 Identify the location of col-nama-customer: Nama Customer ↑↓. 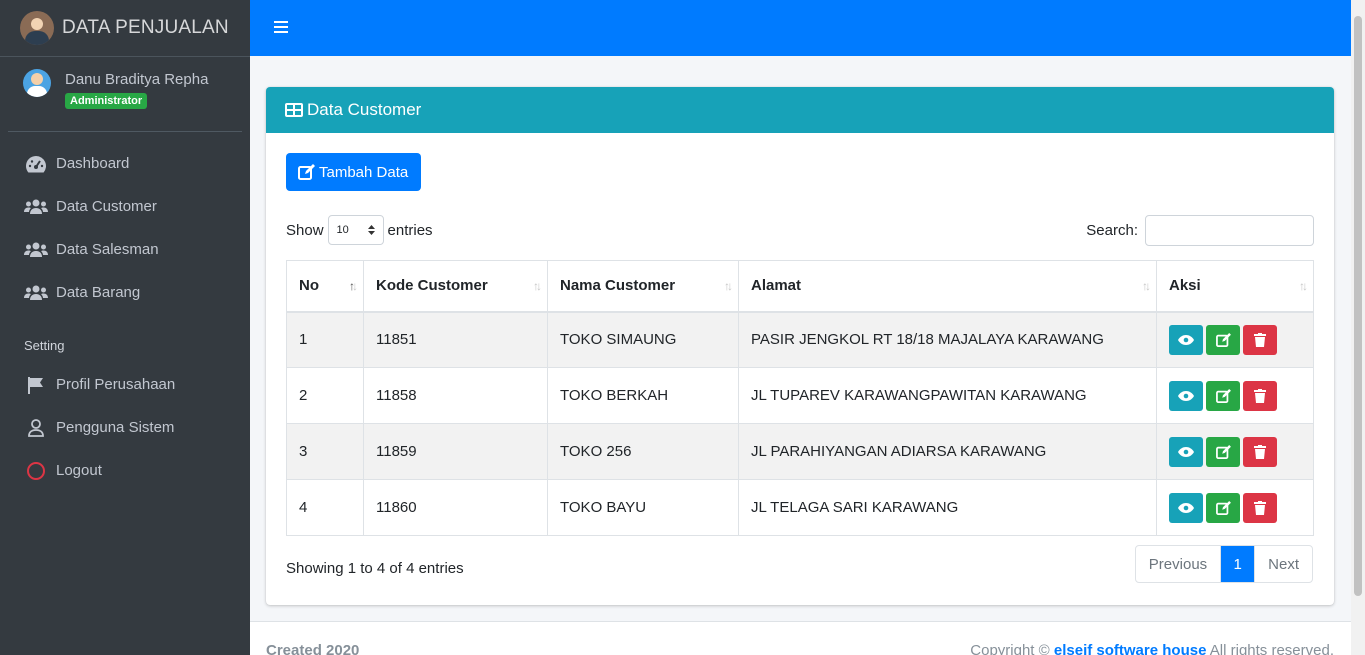
(643, 286).